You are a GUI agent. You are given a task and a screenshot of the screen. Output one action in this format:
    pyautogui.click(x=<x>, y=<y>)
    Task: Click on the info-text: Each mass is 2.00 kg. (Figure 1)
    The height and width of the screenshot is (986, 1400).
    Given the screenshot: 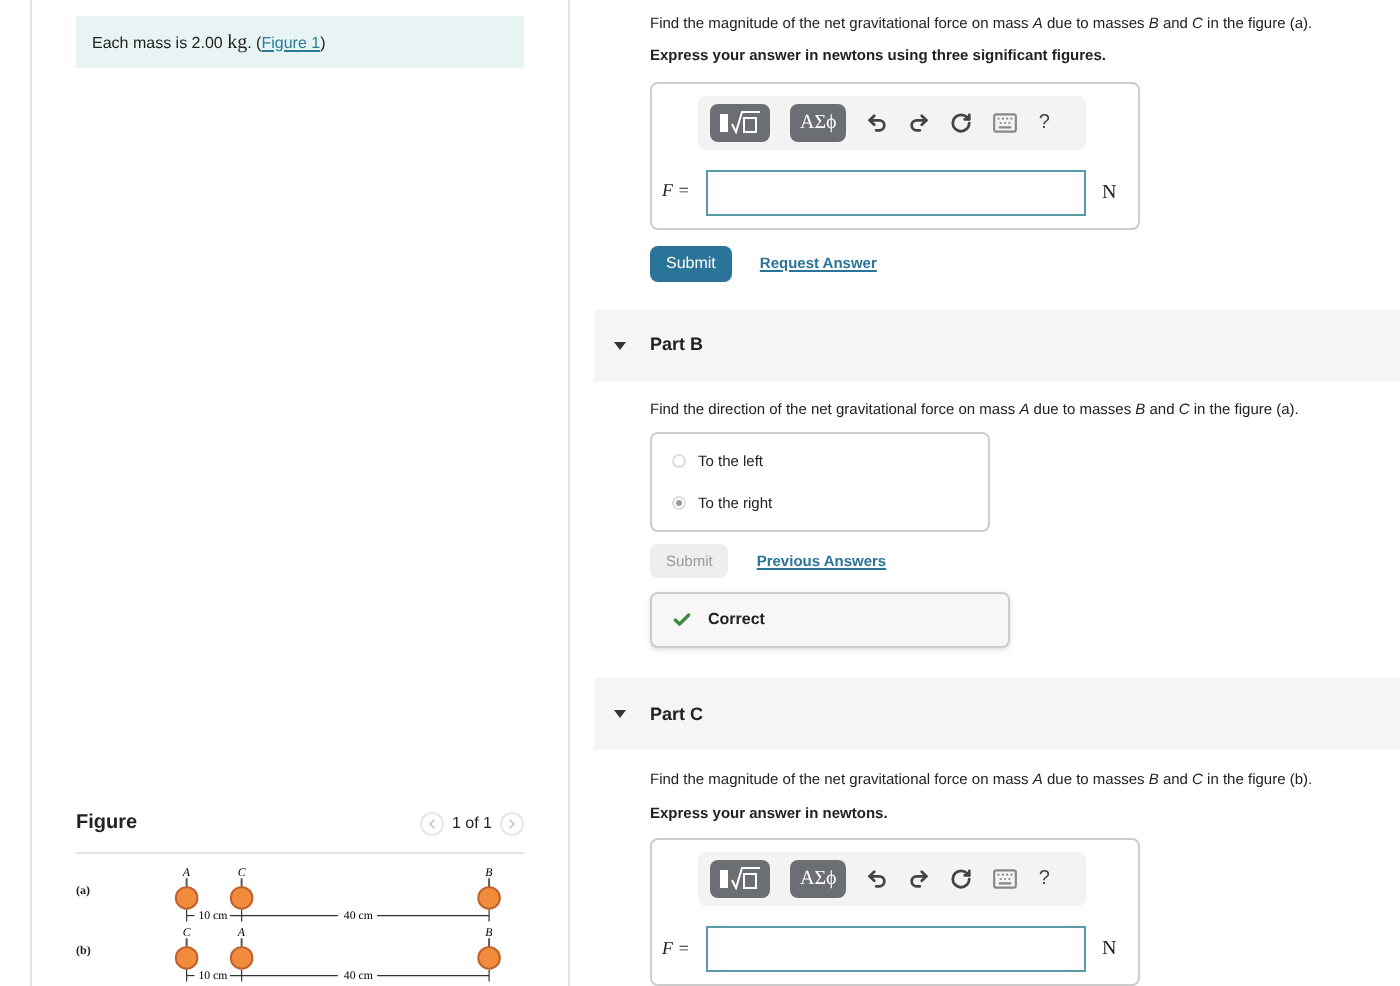 What is the action you would take?
    pyautogui.click(x=209, y=43)
    